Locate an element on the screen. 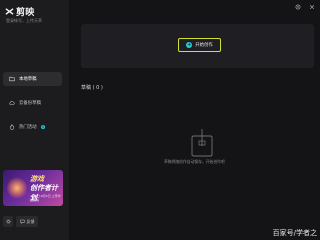  app-logo: 剪映 is located at coordinates (20, 11).